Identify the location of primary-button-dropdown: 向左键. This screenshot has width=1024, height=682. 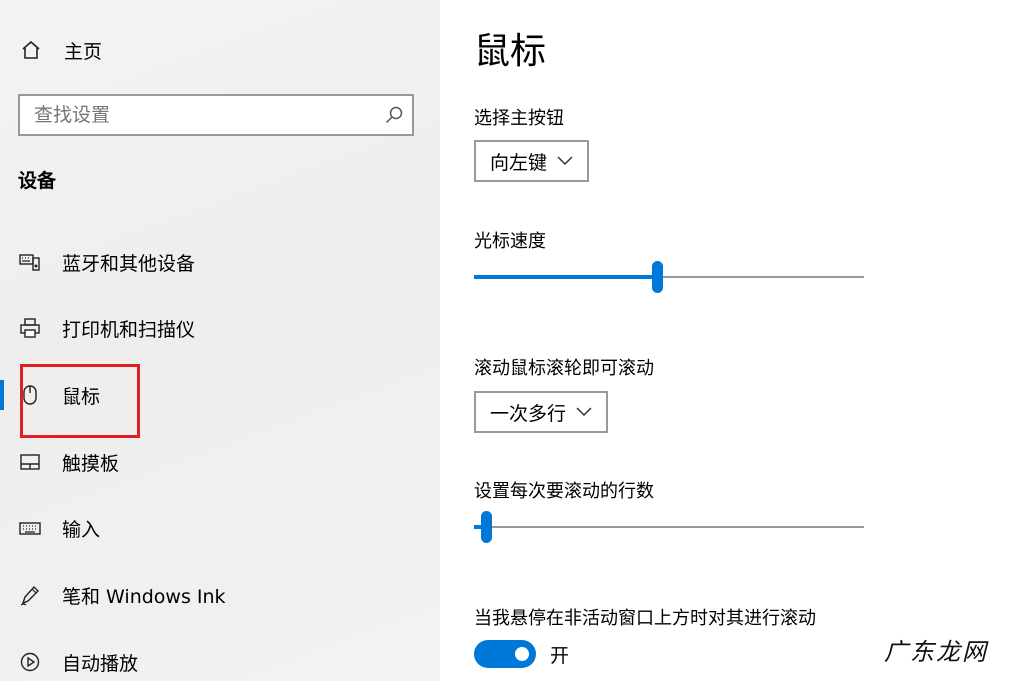
(532, 161).